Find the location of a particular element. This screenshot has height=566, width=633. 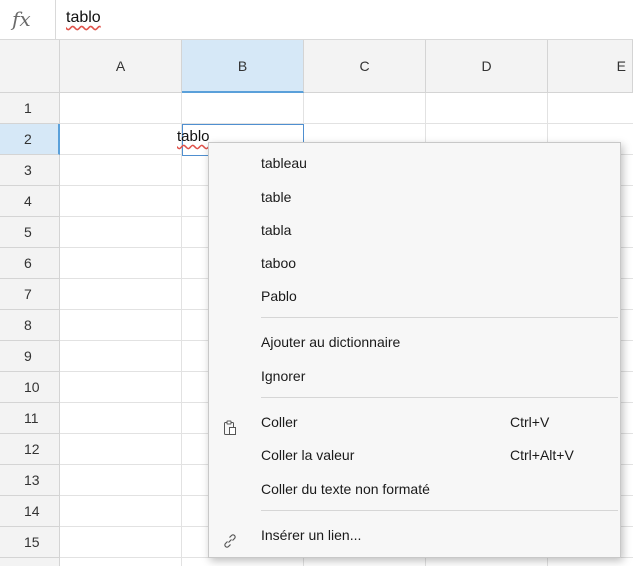

row-header-4: 4 is located at coordinates (30, 201).